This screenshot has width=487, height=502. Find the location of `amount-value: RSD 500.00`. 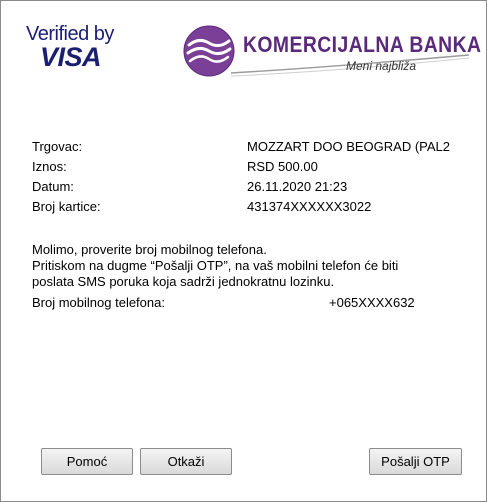

amount-value: RSD 500.00 is located at coordinates (282, 166).